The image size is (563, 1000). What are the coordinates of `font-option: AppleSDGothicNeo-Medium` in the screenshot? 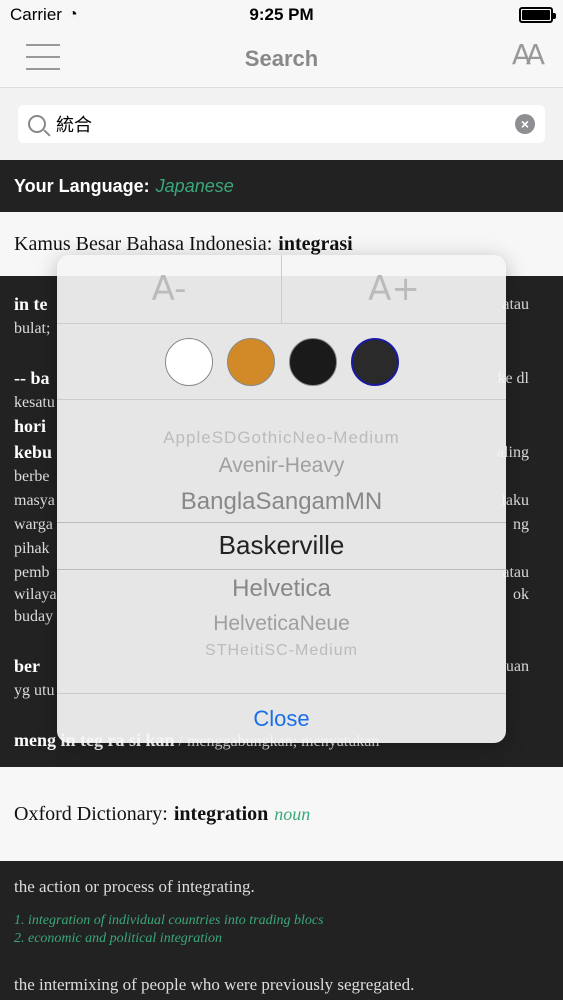 It's located at (281, 438).